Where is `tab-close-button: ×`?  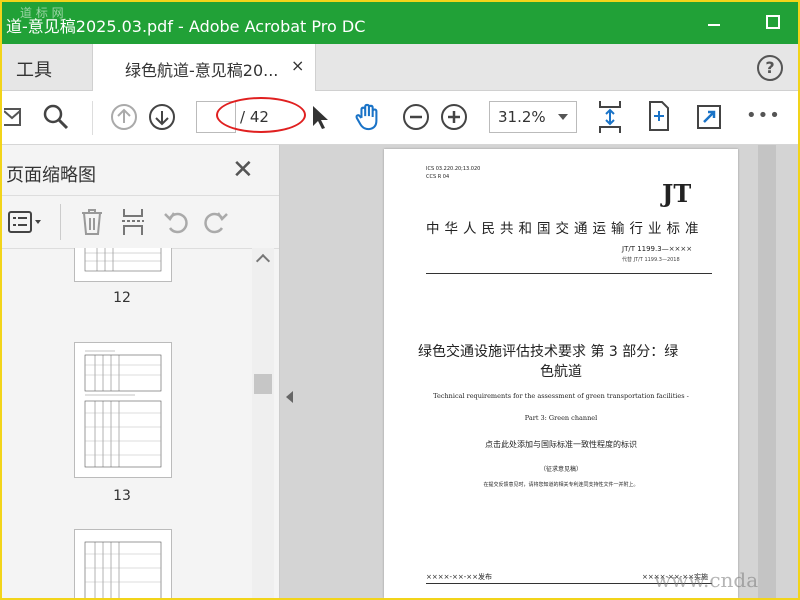 tab-close-button: × is located at coordinates (297, 65).